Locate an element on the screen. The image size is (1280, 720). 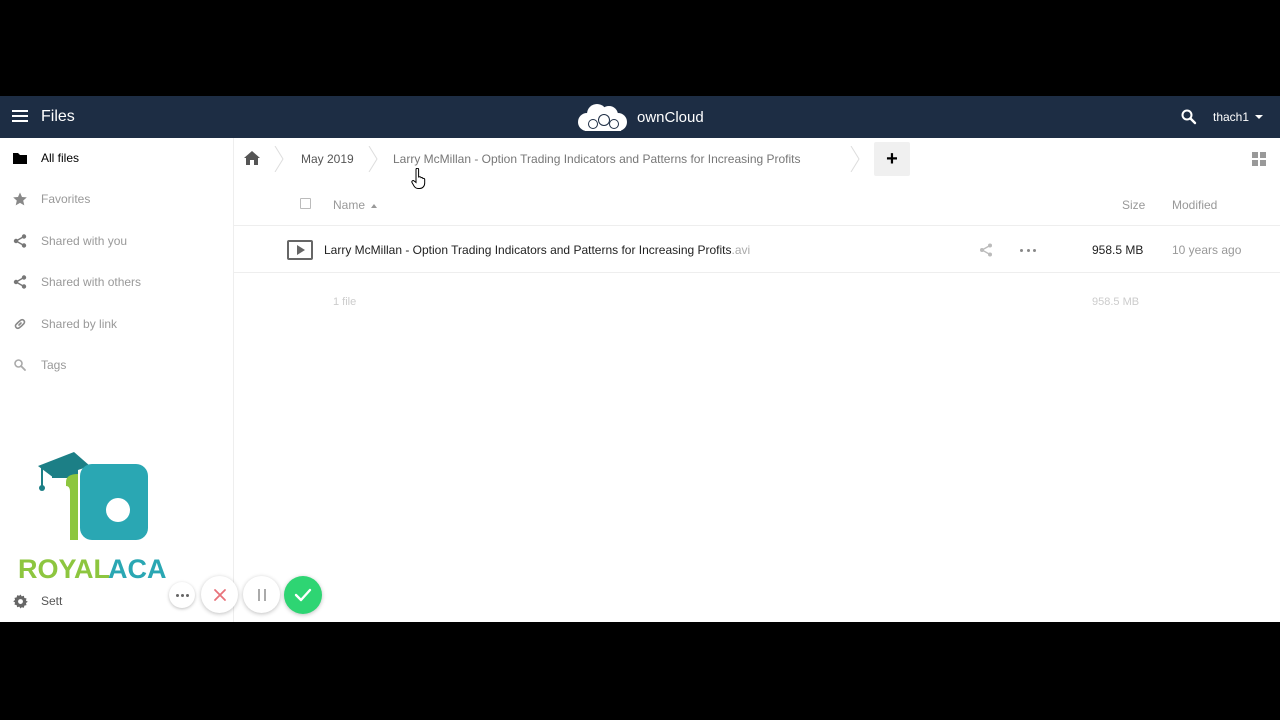
check-icon is located at coordinates (303, 595).